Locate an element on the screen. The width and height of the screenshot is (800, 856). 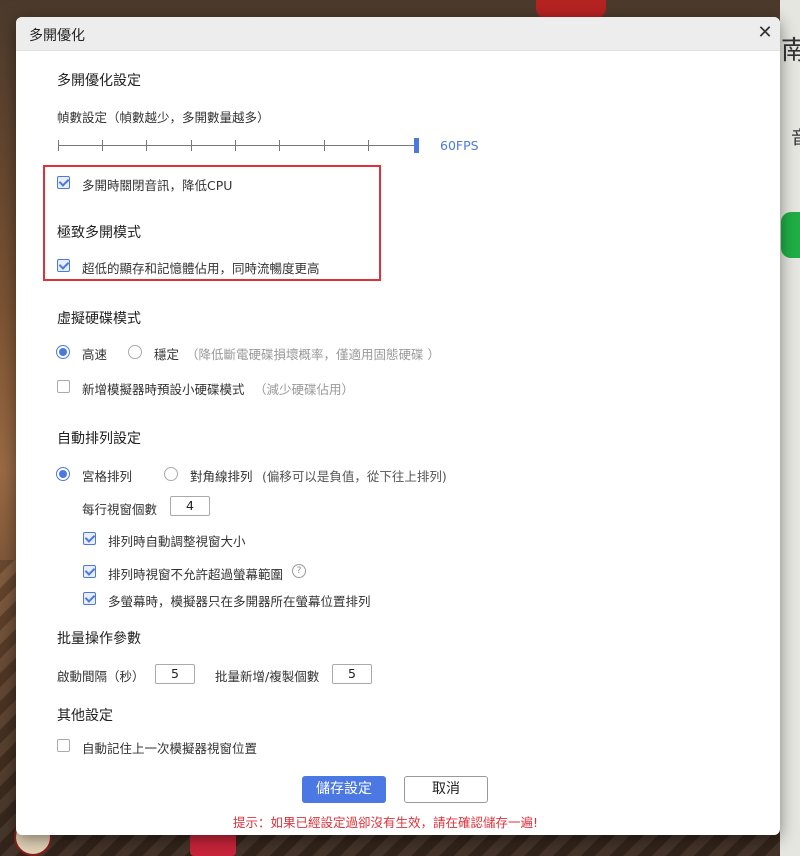
dialog-titlebar: 多開優化 ✕ is located at coordinates (398, 34).